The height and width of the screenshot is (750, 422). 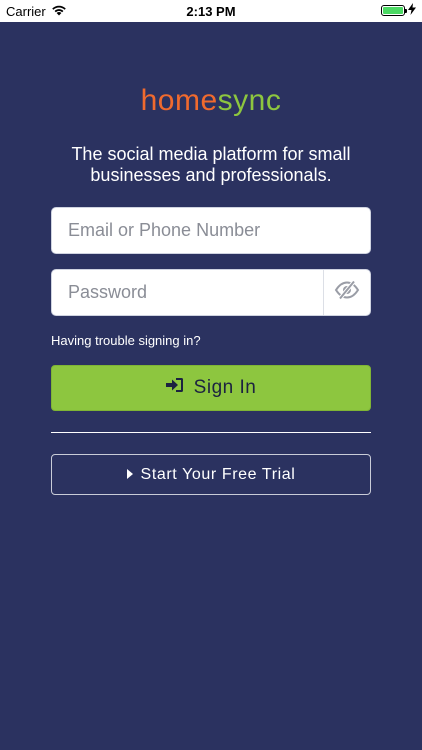 I want to click on charging-bolt-icon, so click(x=412, y=10).